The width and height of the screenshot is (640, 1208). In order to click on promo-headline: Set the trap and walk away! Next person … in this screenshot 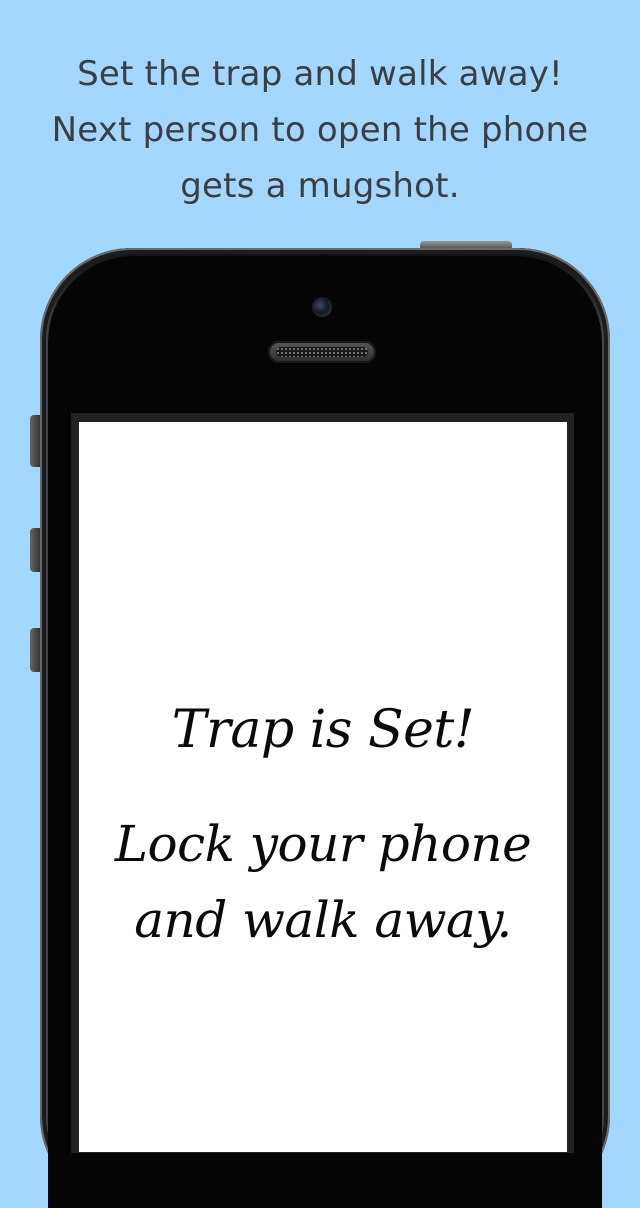, I will do `click(320, 130)`.